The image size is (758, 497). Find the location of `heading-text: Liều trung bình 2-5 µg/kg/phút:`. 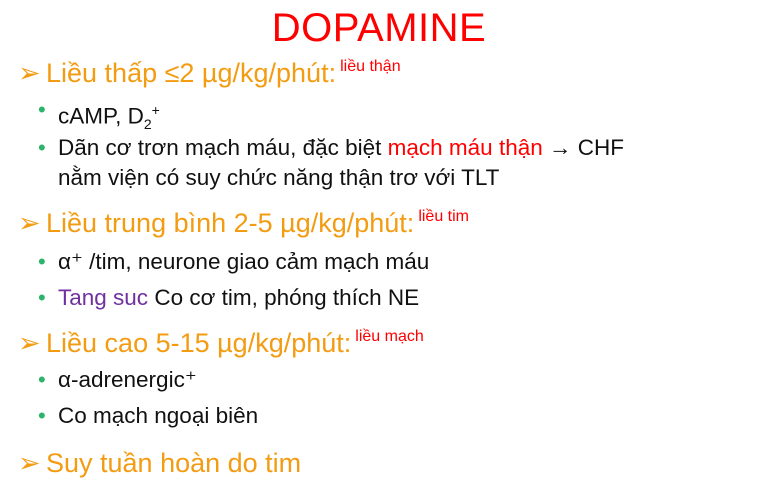

heading-text: Liều trung bình 2-5 µg/kg/phút: is located at coordinates (230, 223).